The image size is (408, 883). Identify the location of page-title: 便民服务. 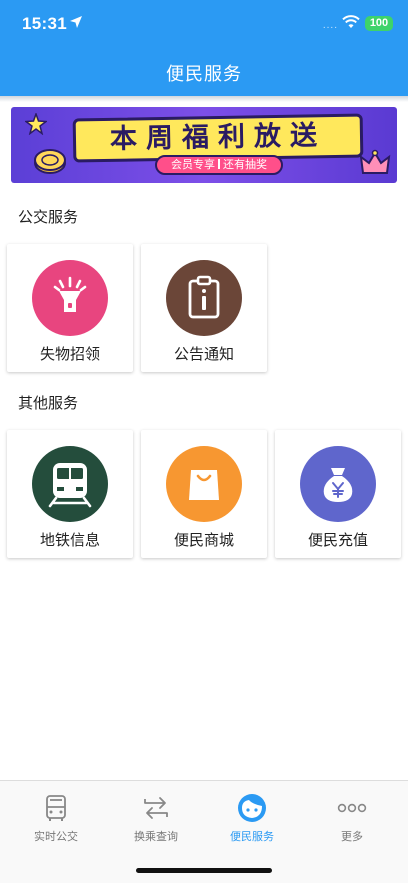
(204, 74).